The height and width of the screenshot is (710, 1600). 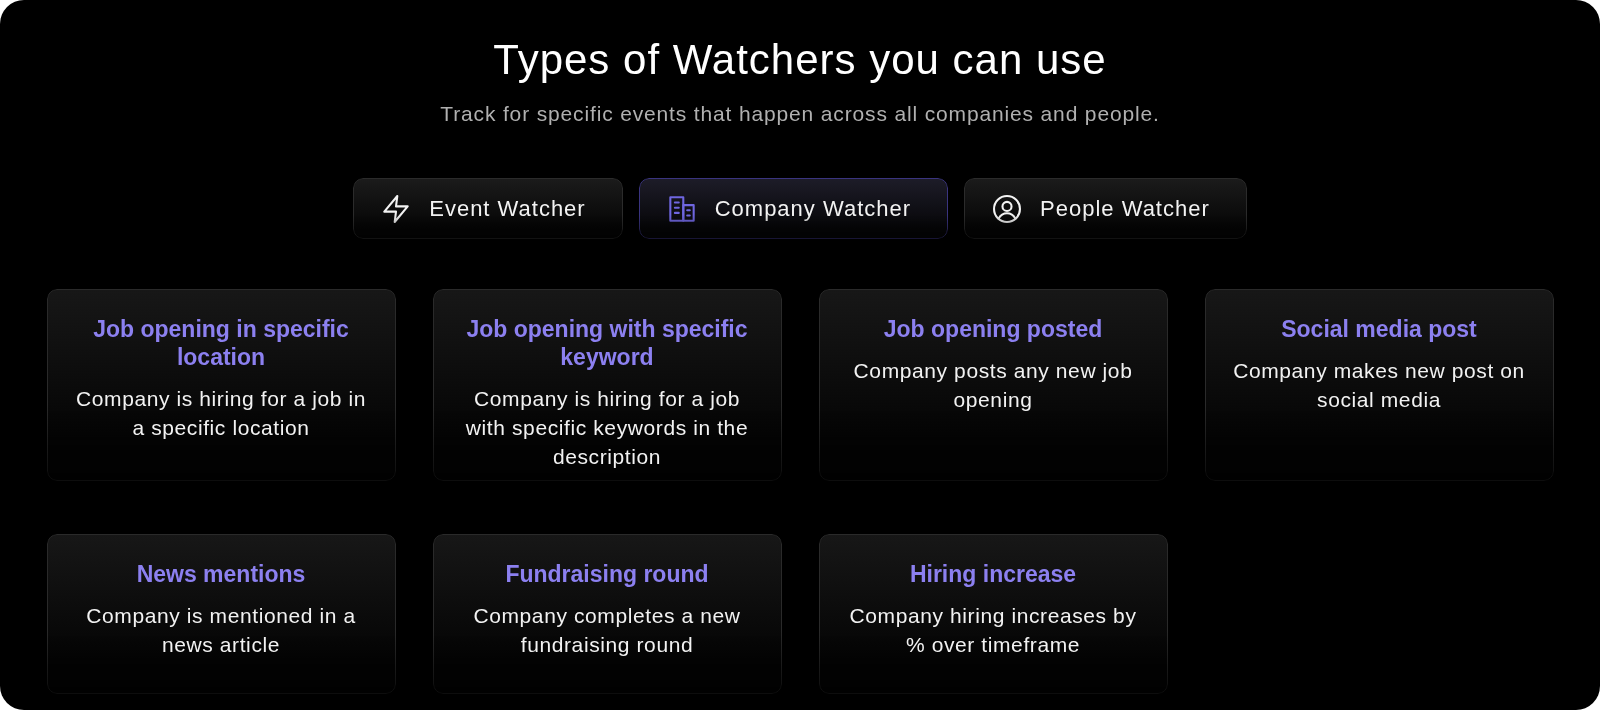 What do you see at coordinates (396, 208) in the screenshot?
I see `lightning-icon` at bounding box center [396, 208].